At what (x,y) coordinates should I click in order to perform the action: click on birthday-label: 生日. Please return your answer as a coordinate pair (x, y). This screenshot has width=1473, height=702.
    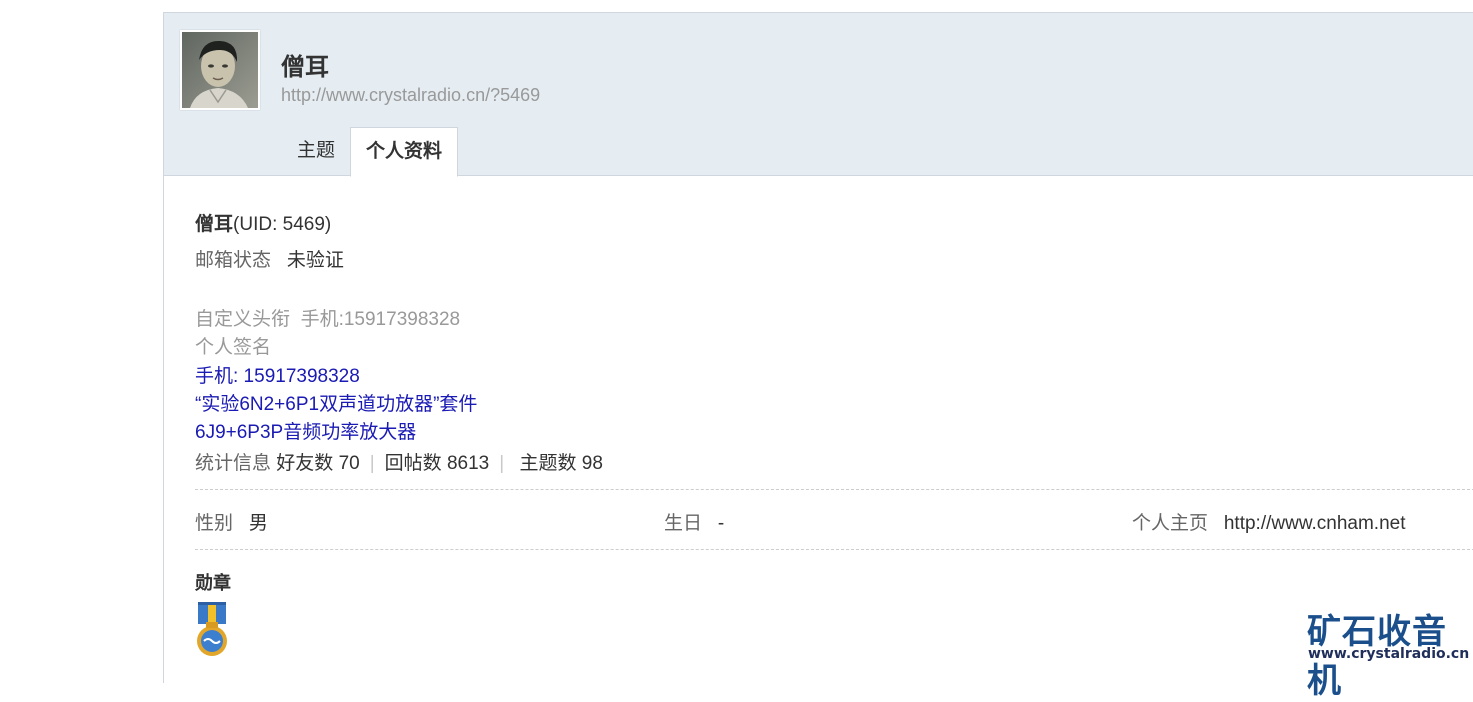
    Looking at the image, I should click on (683, 523).